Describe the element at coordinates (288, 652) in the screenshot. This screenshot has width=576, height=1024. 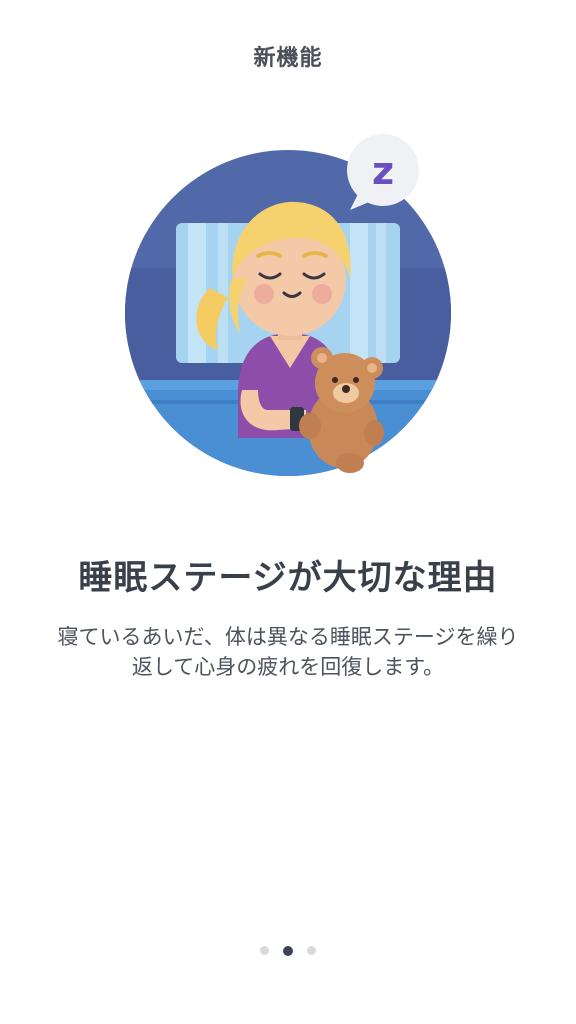
I see `description: 寝ているあいだ、体は異なる睡眠ステージを繰り 返して心身の疲れを回復します。` at that location.